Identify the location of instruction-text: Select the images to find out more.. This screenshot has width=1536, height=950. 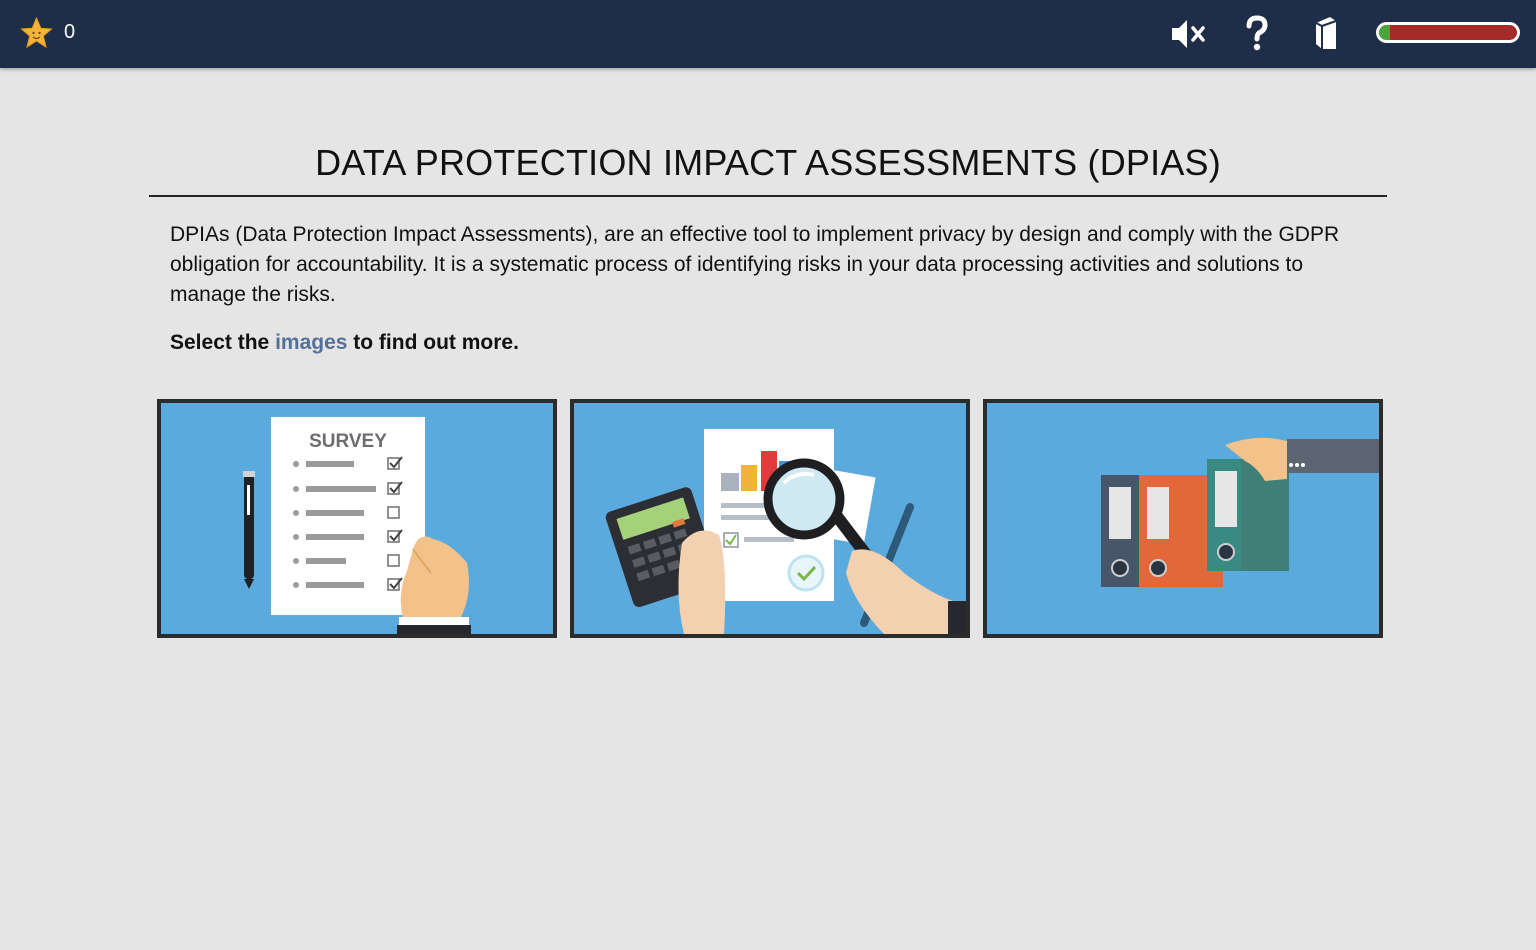
(344, 343).